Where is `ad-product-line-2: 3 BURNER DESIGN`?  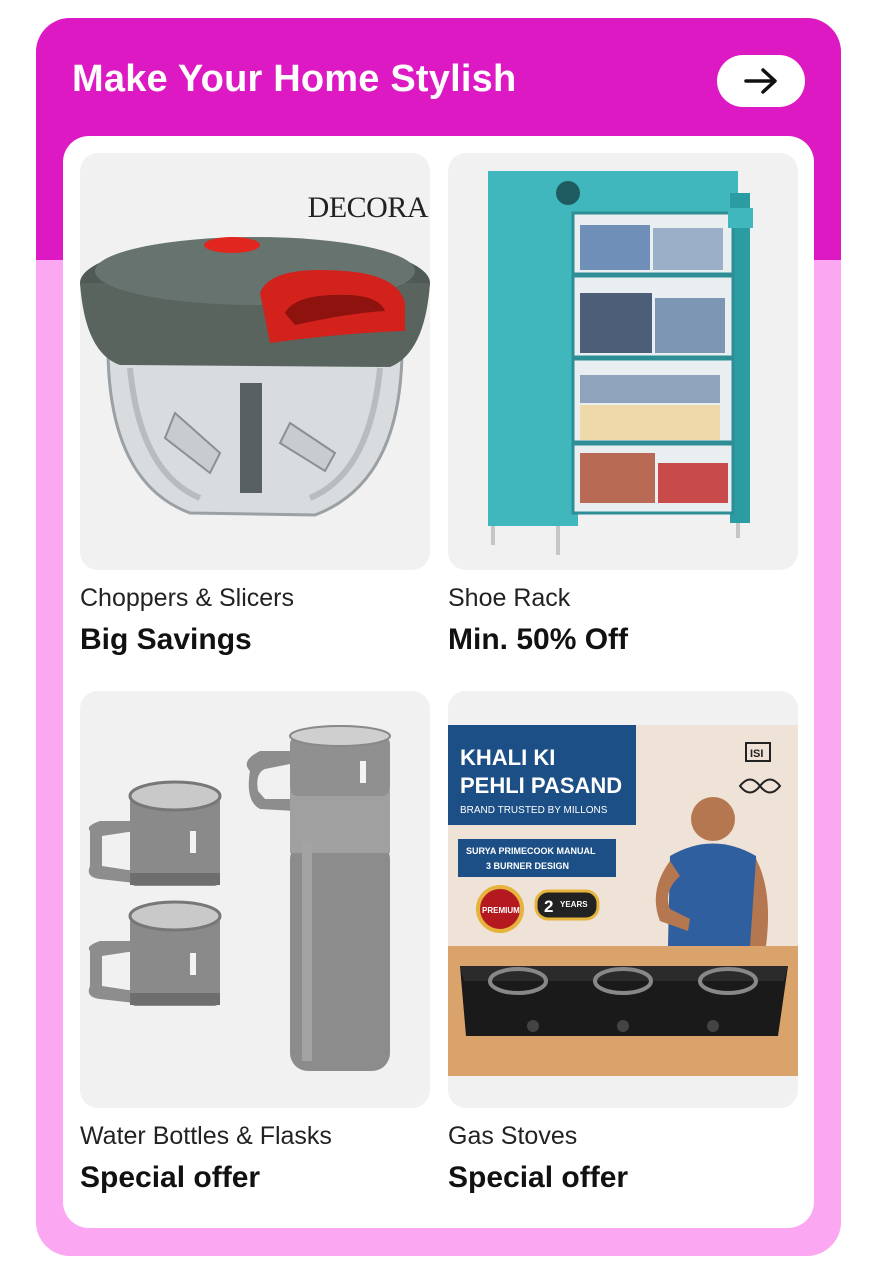 ad-product-line-2: 3 BURNER DESIGN is located at coordinates (527, 866).